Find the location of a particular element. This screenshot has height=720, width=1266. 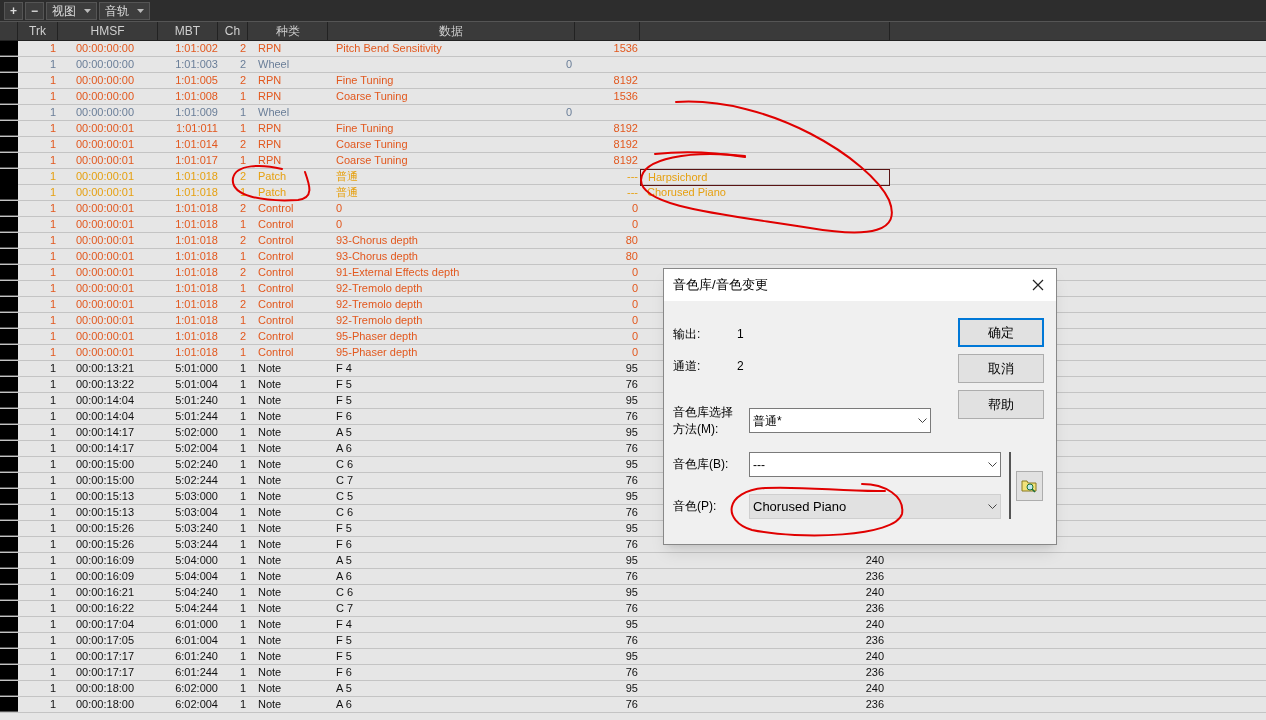

dialog-button: 取消 is located at coordinates (1001, 368).